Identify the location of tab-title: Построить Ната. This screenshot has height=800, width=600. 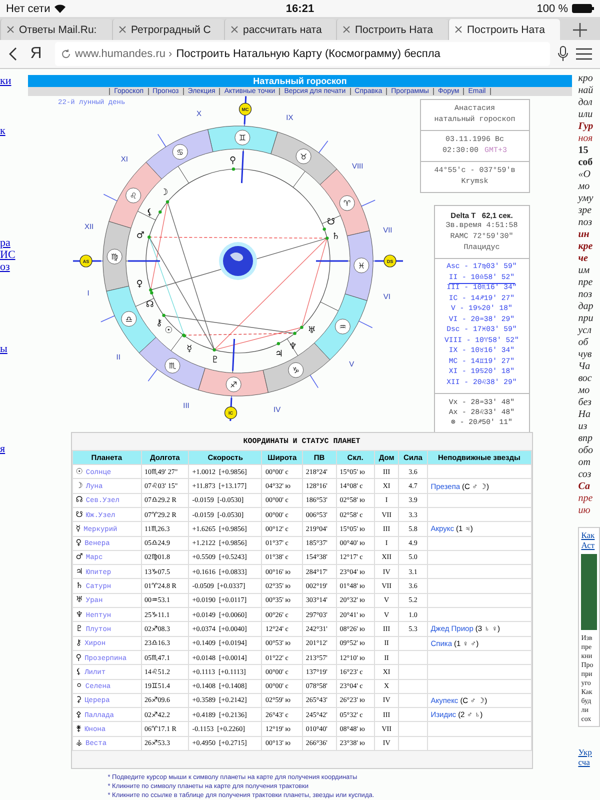
(394, 30).